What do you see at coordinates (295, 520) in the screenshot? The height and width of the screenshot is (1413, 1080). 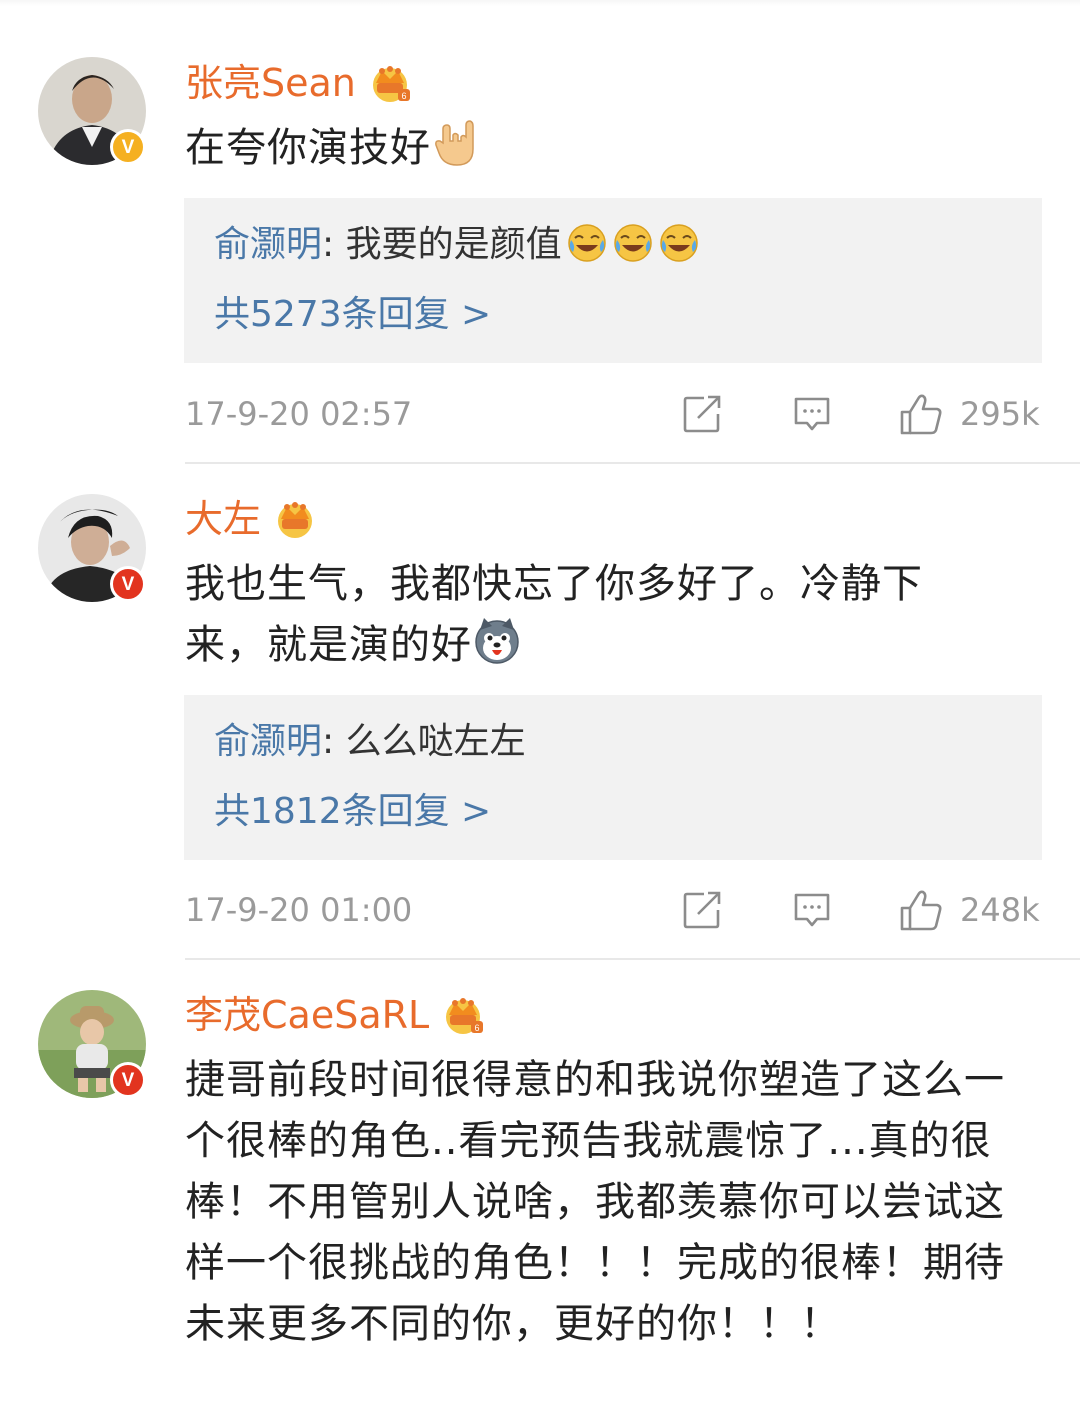 I see `vip-crown-icon` at bounding box center [295, 520].